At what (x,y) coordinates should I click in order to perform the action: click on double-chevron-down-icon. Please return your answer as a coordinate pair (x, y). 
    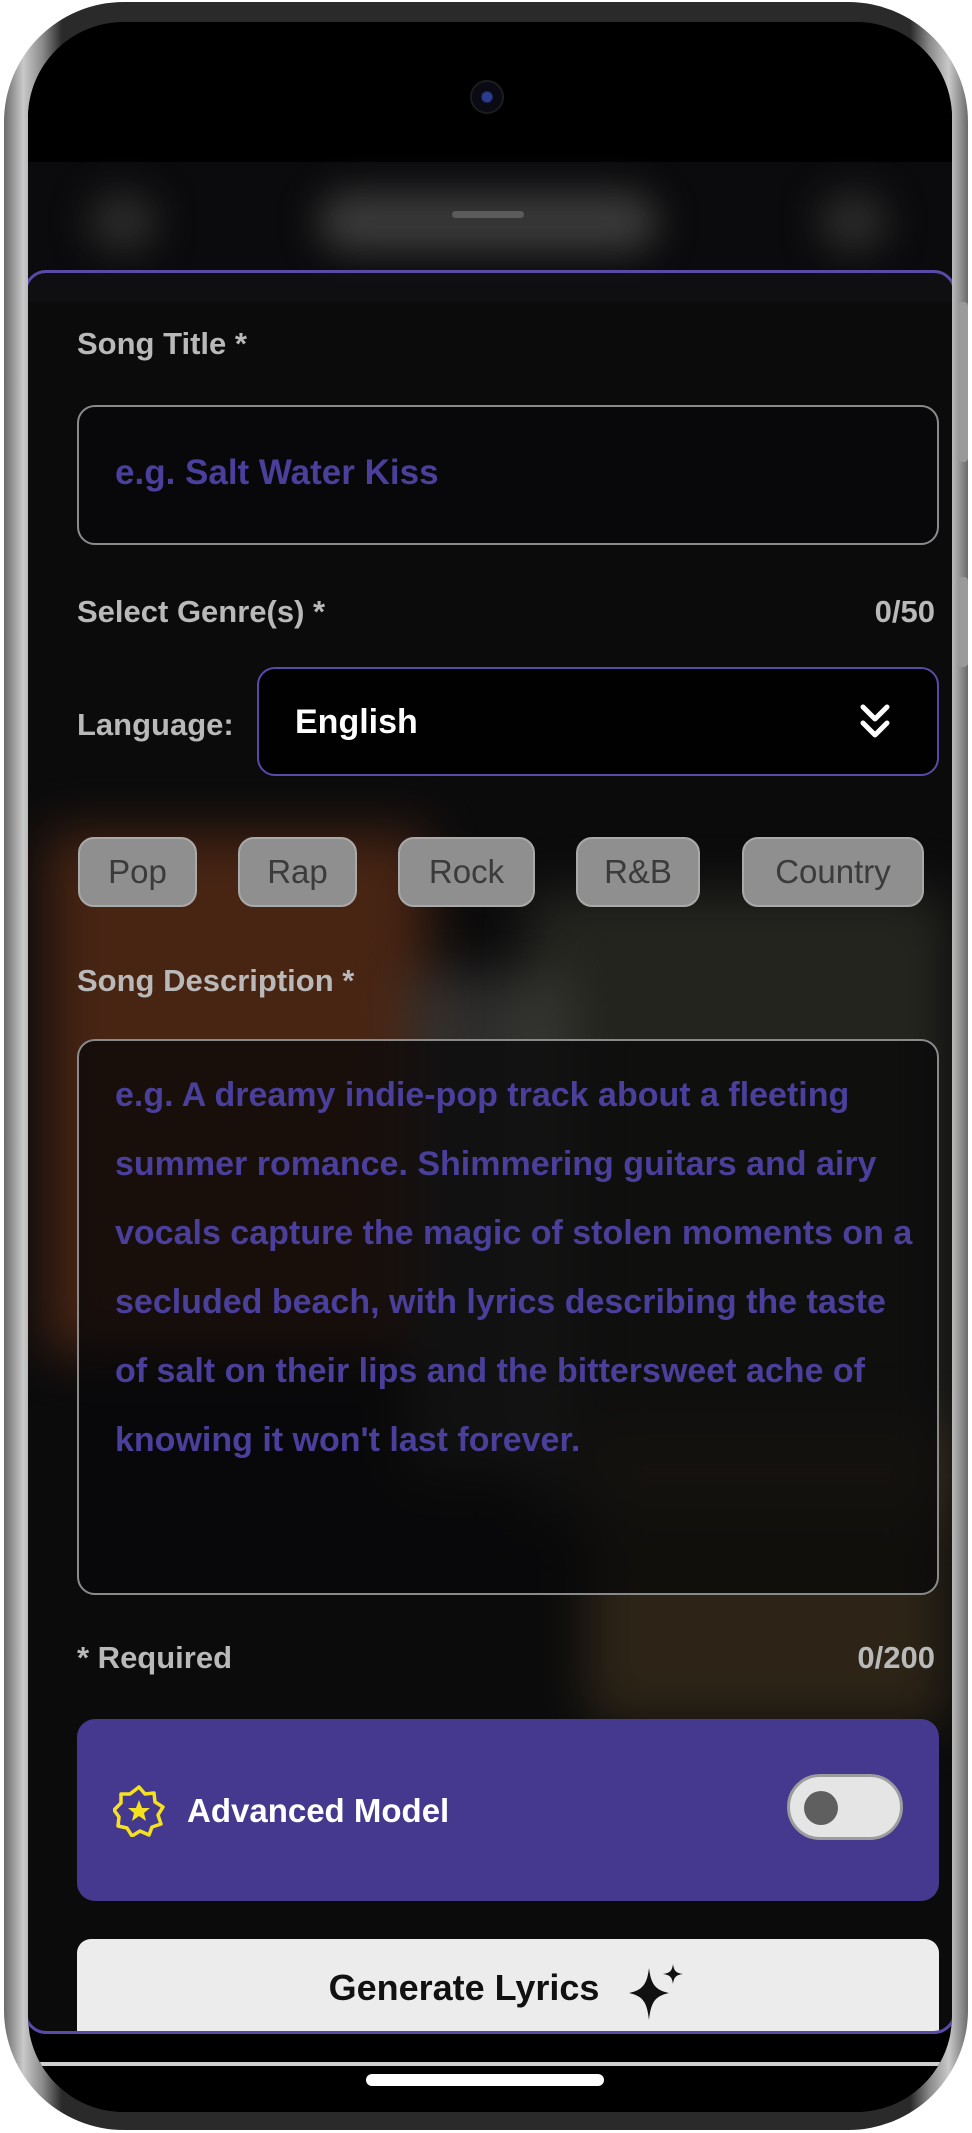
    Looking at the image, I should click on (875, 721).